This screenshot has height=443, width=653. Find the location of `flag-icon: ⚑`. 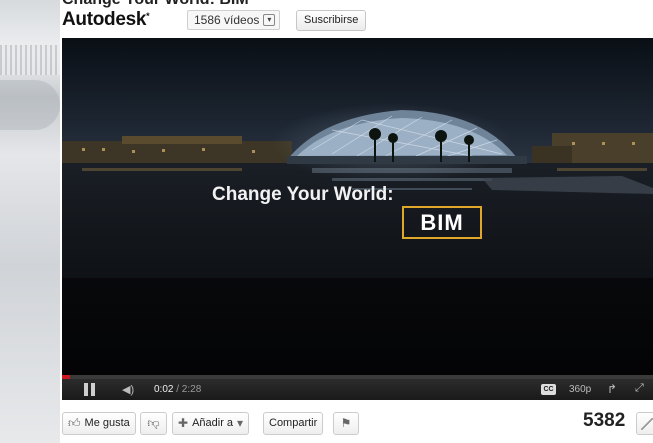

flag-icon: ⚑ is located at coordinates (346, 423).